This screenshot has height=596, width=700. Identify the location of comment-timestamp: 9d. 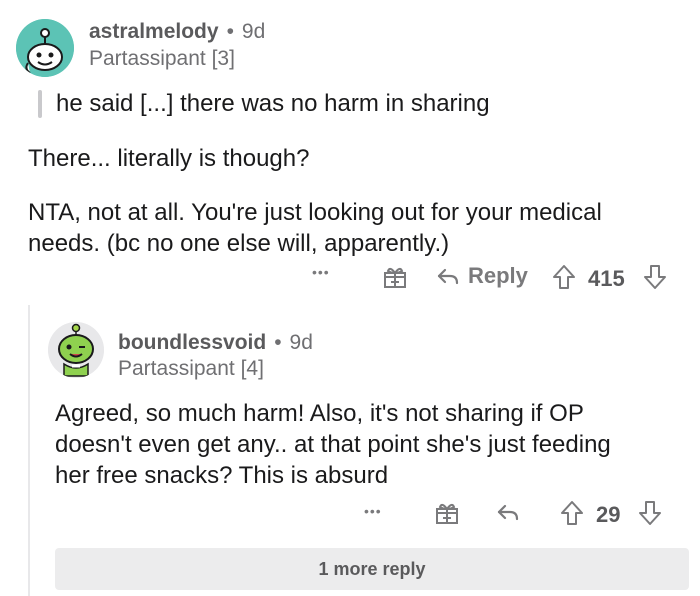
(253, 31).